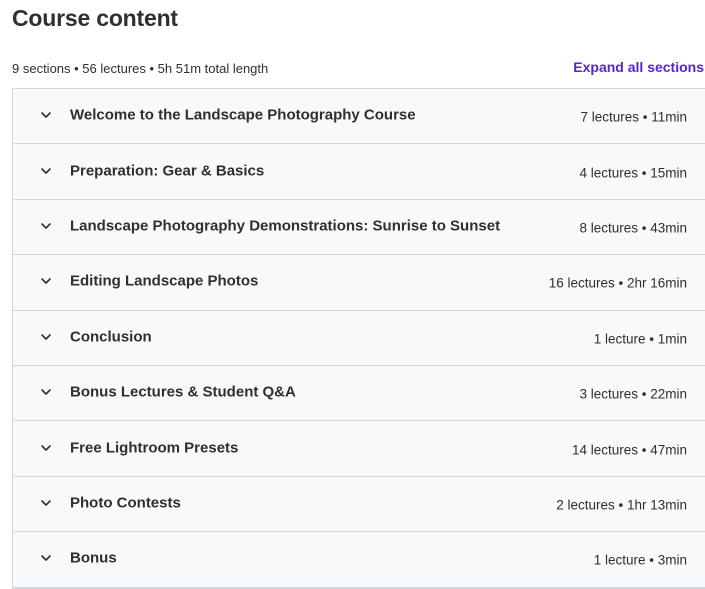 The image size is (705, 589). Describe the element at coordinates (95, 18) in the screenshot. I see `course-content-title: Course content` at that location.